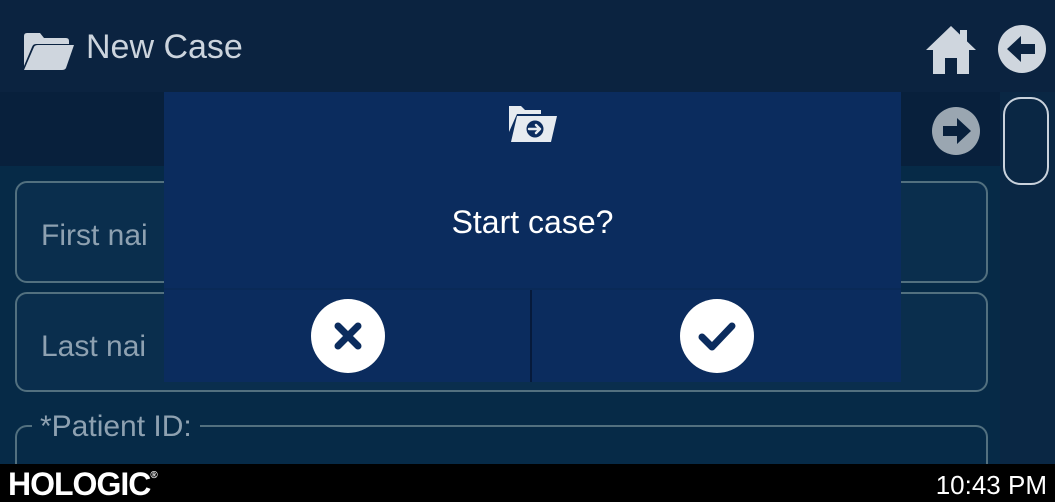 The width and height of the screenshot is (1055, 502). I want to click on forward-arrow-icon, so click(956, 133).